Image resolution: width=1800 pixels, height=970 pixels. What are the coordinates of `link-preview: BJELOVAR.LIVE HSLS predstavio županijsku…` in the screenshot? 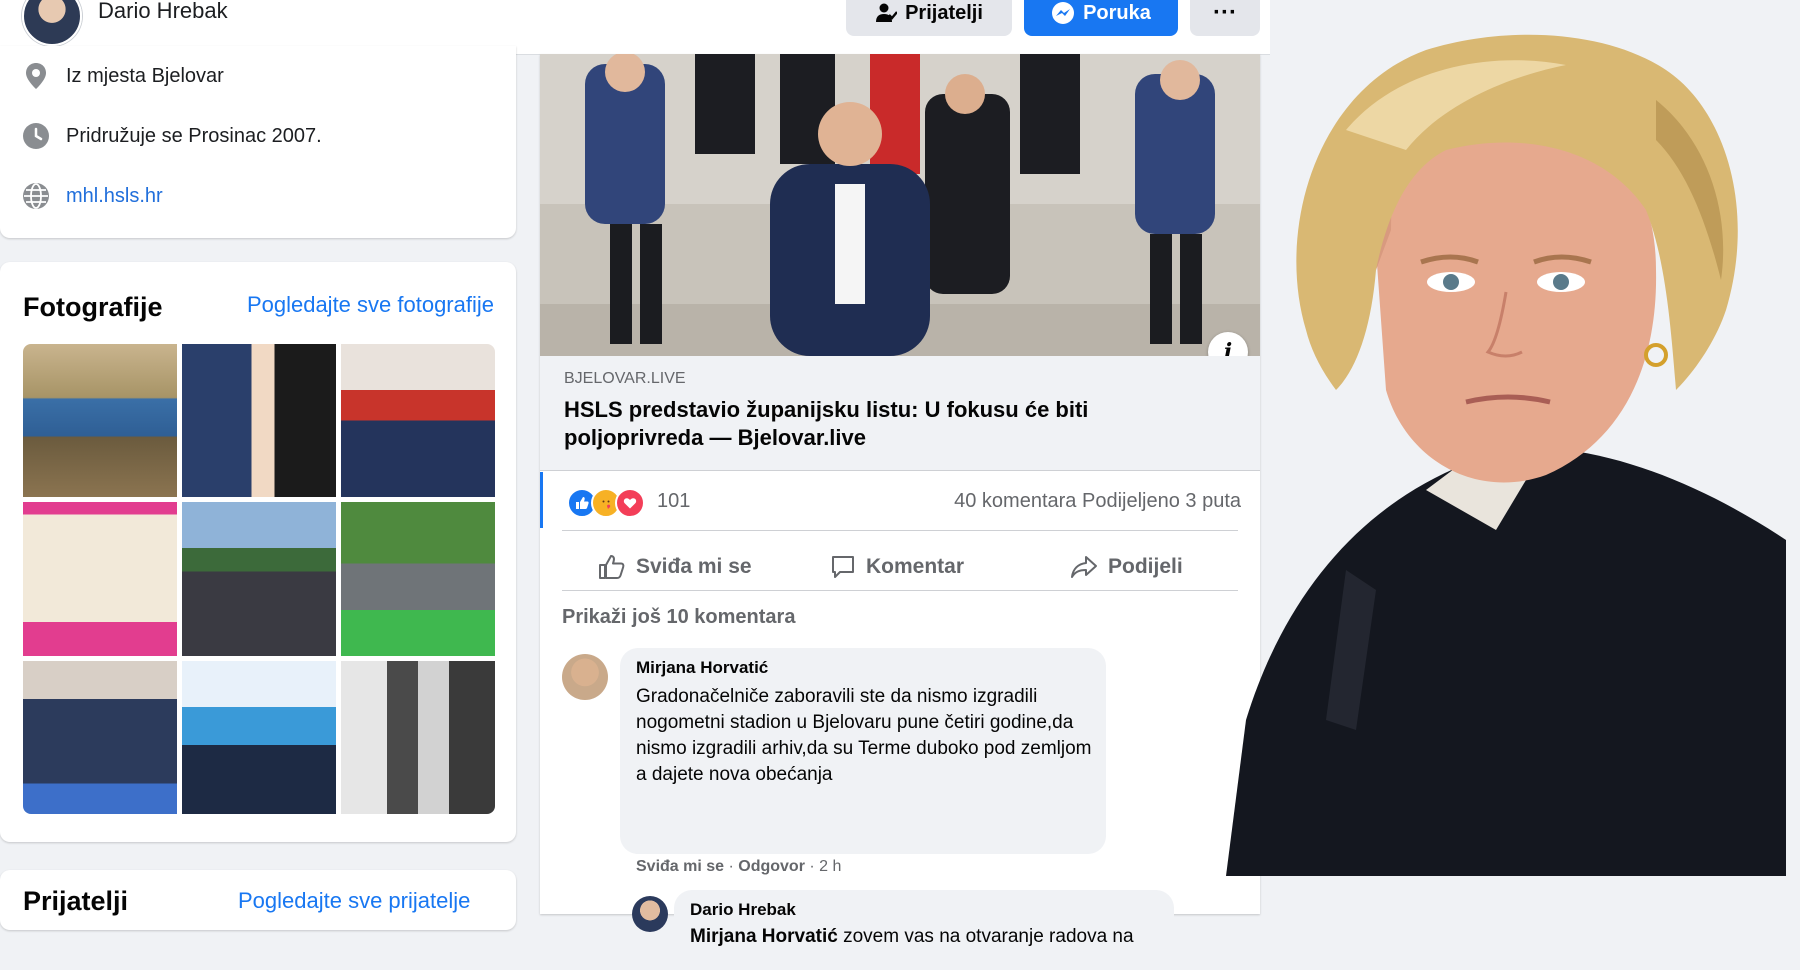 It's located at (900, 413).